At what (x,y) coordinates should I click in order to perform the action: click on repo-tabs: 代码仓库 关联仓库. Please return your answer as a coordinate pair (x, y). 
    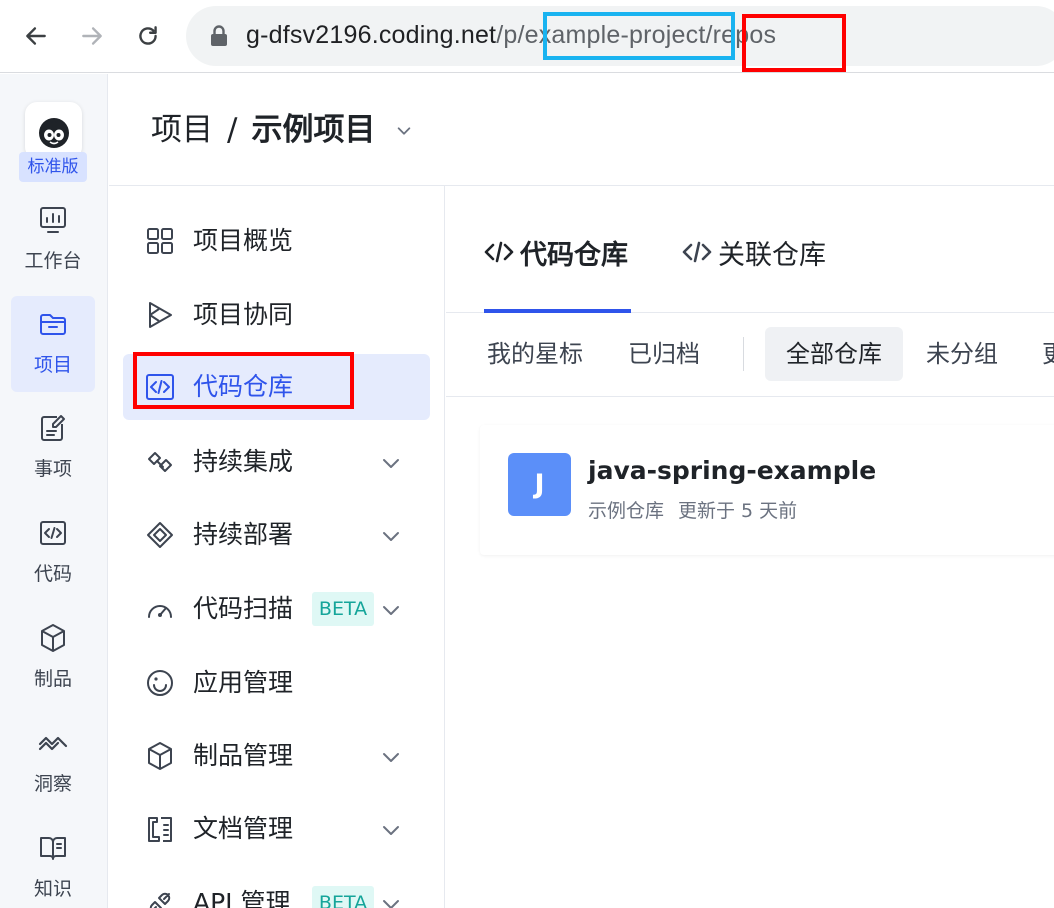
    Looking at the image, I should click on (750, 249).